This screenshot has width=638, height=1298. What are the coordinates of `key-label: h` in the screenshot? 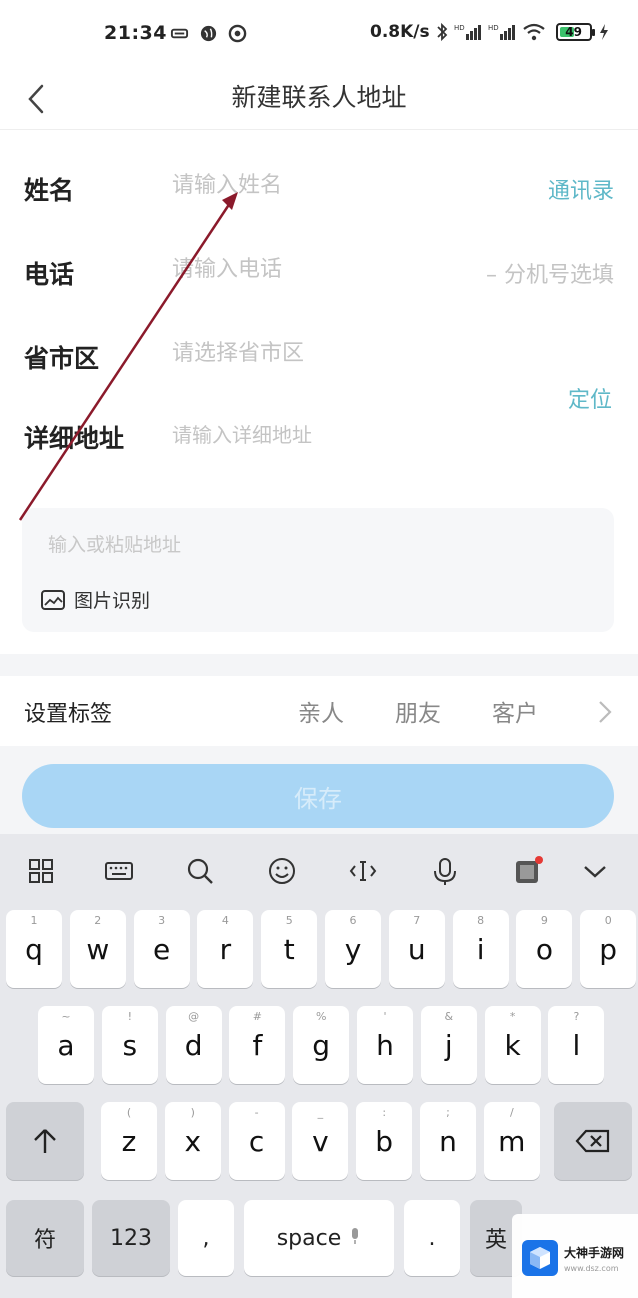 It's located at (385, 1045).